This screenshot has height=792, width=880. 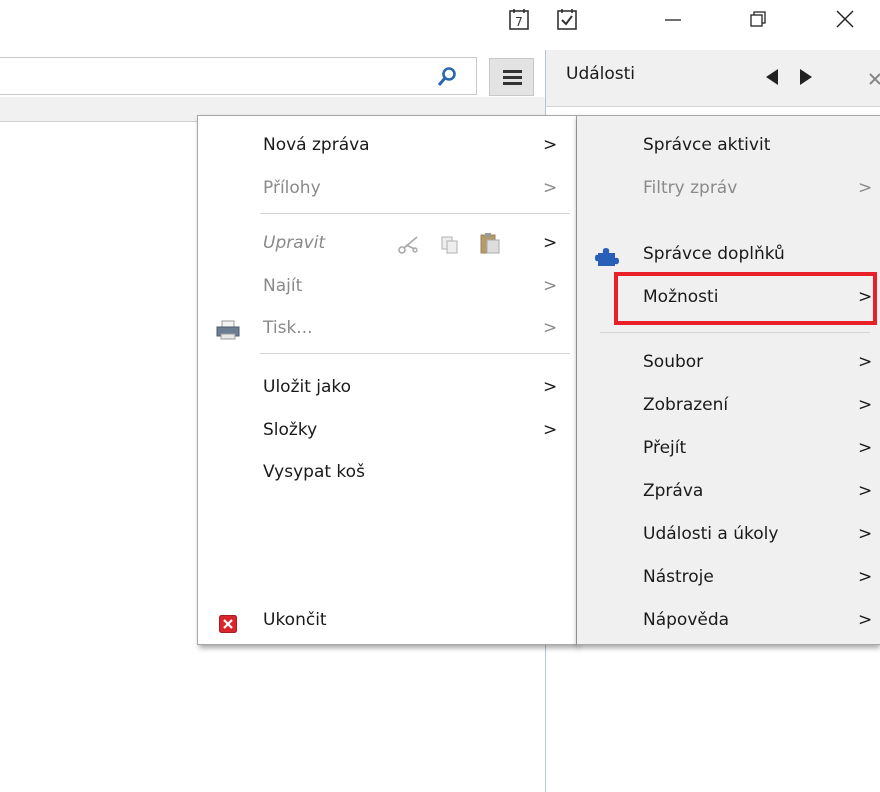 I want to click on close-icon, so click(x=845, y=19).